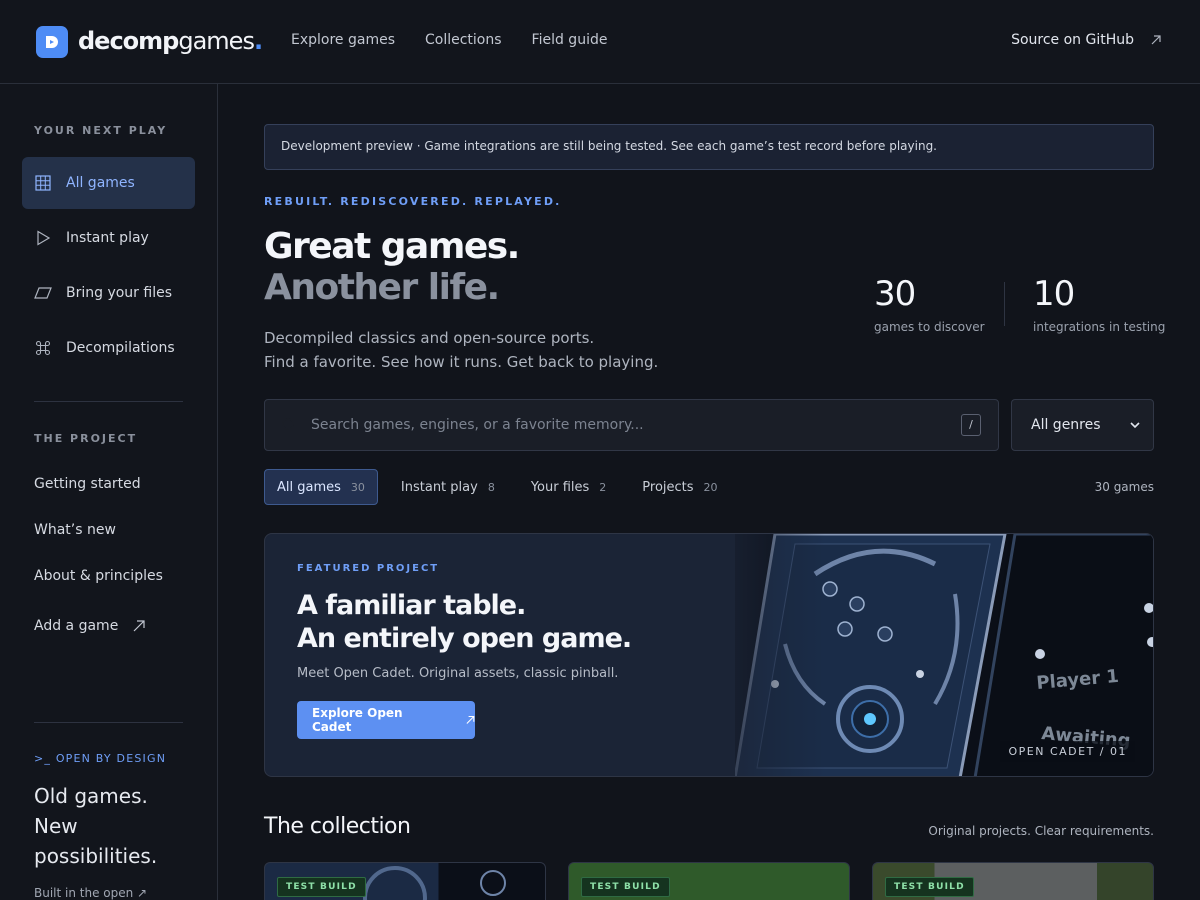  What do you see at coordinates (216, 41) in the screenshot?
I see `brand-light: games` at bounding box center [216, 41].